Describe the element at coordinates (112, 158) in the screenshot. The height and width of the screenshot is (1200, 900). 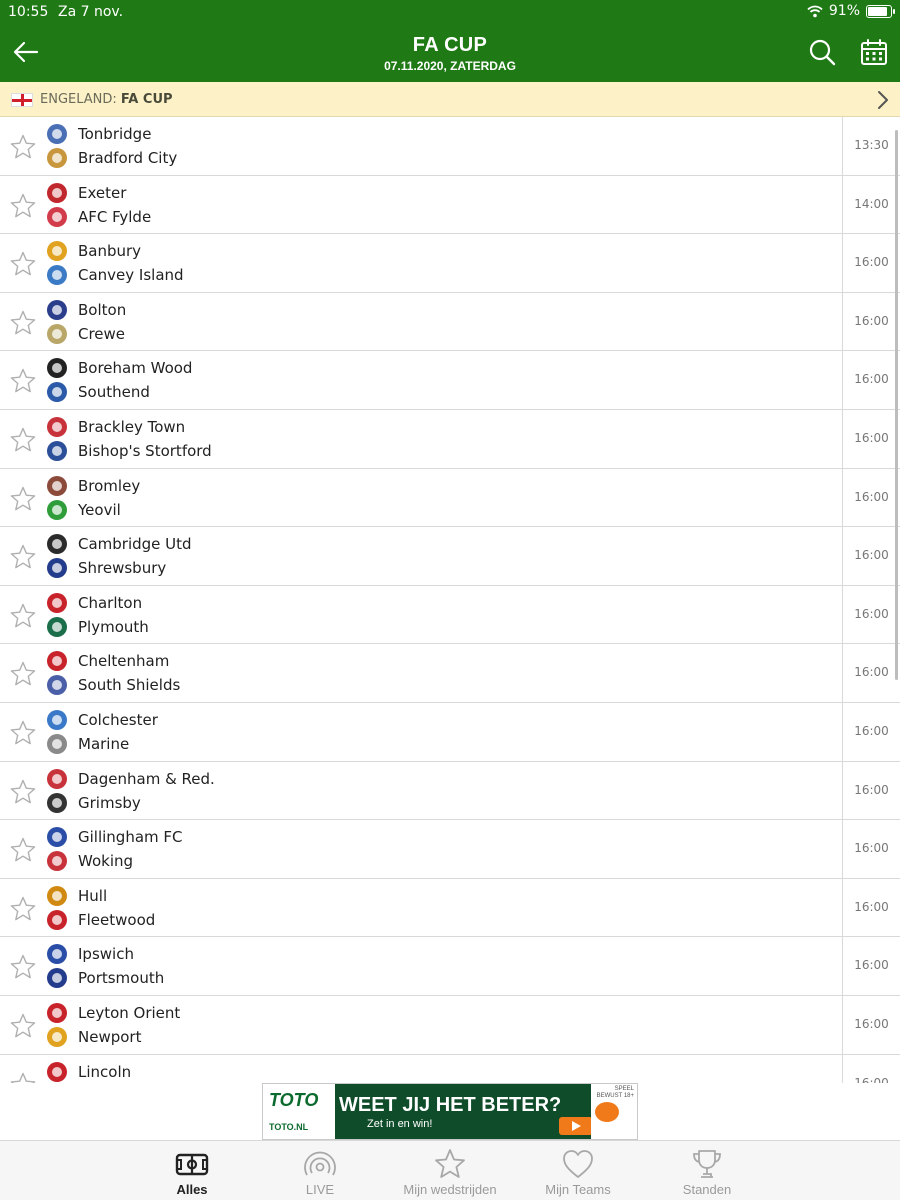
I see `away-team: Bradford City` at that location.